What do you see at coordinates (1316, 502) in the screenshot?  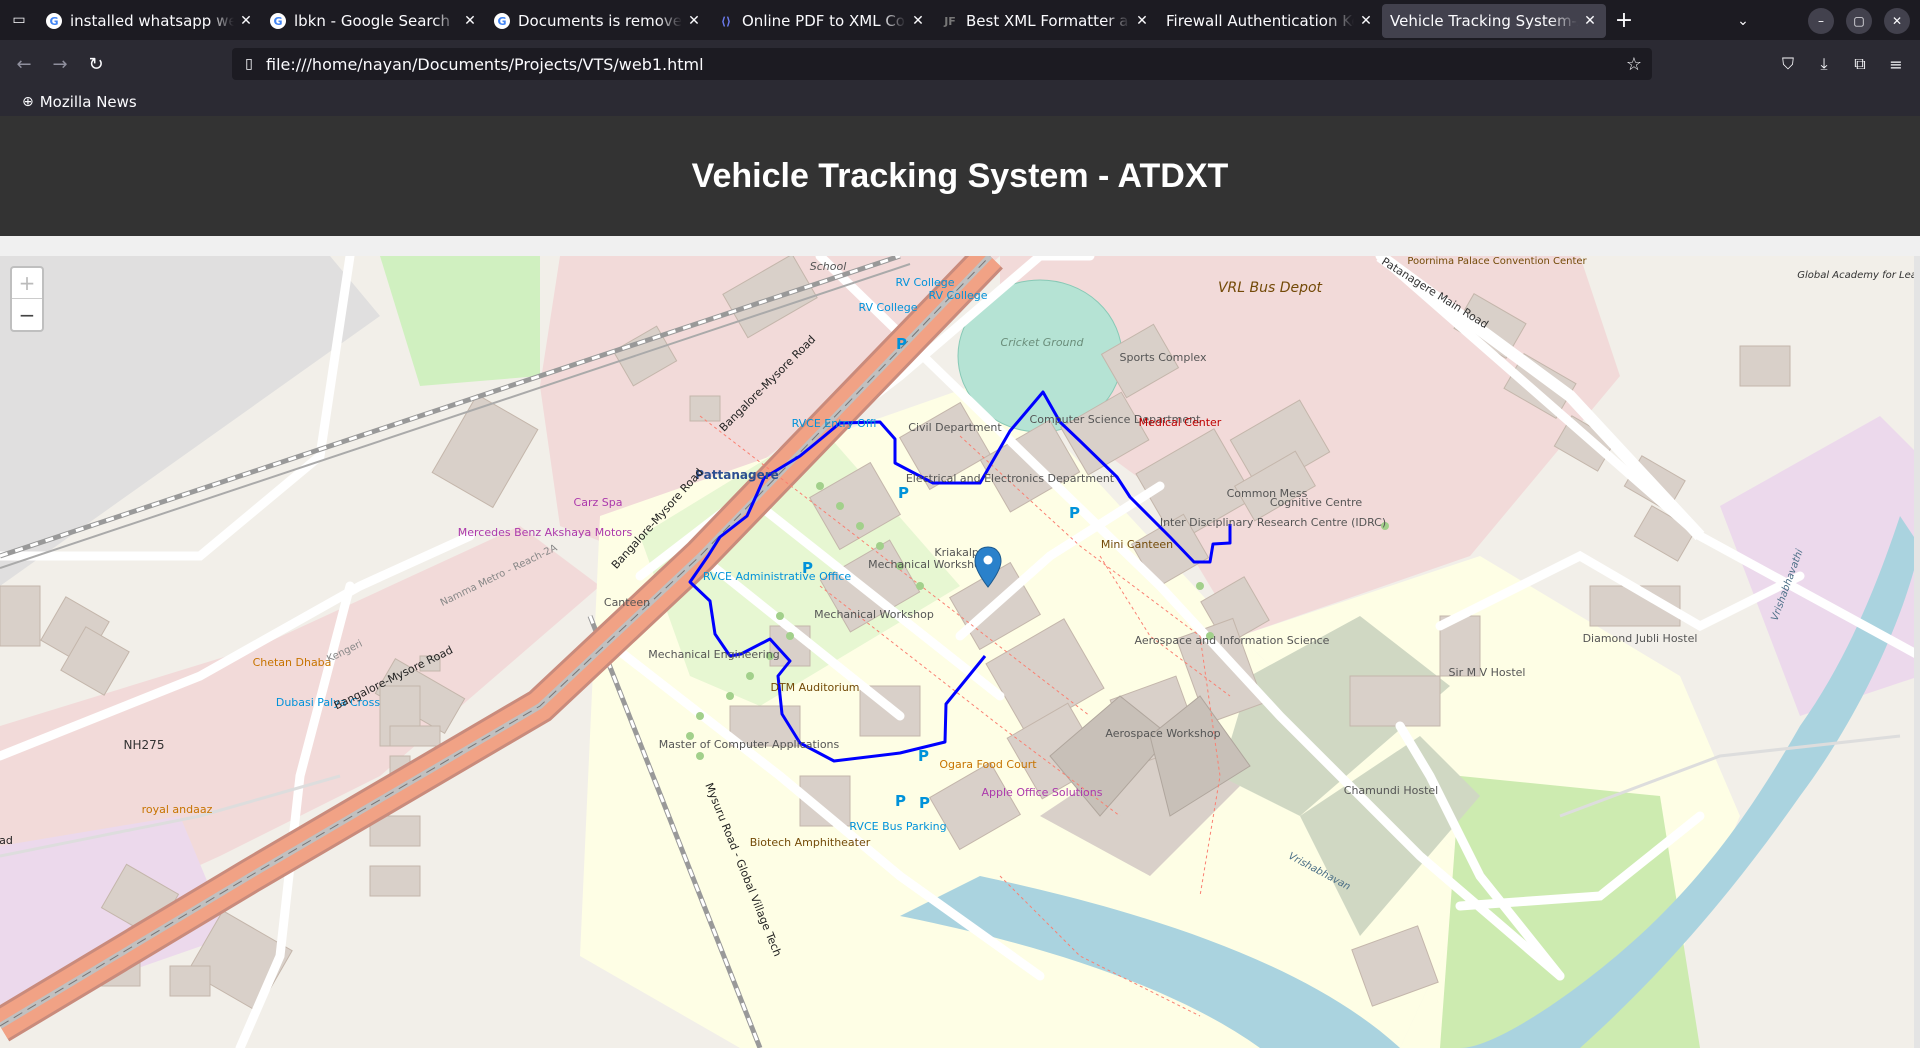 I see `label-cognitive-centre: Cognitive Centre` at bounding box center [1316, 502].